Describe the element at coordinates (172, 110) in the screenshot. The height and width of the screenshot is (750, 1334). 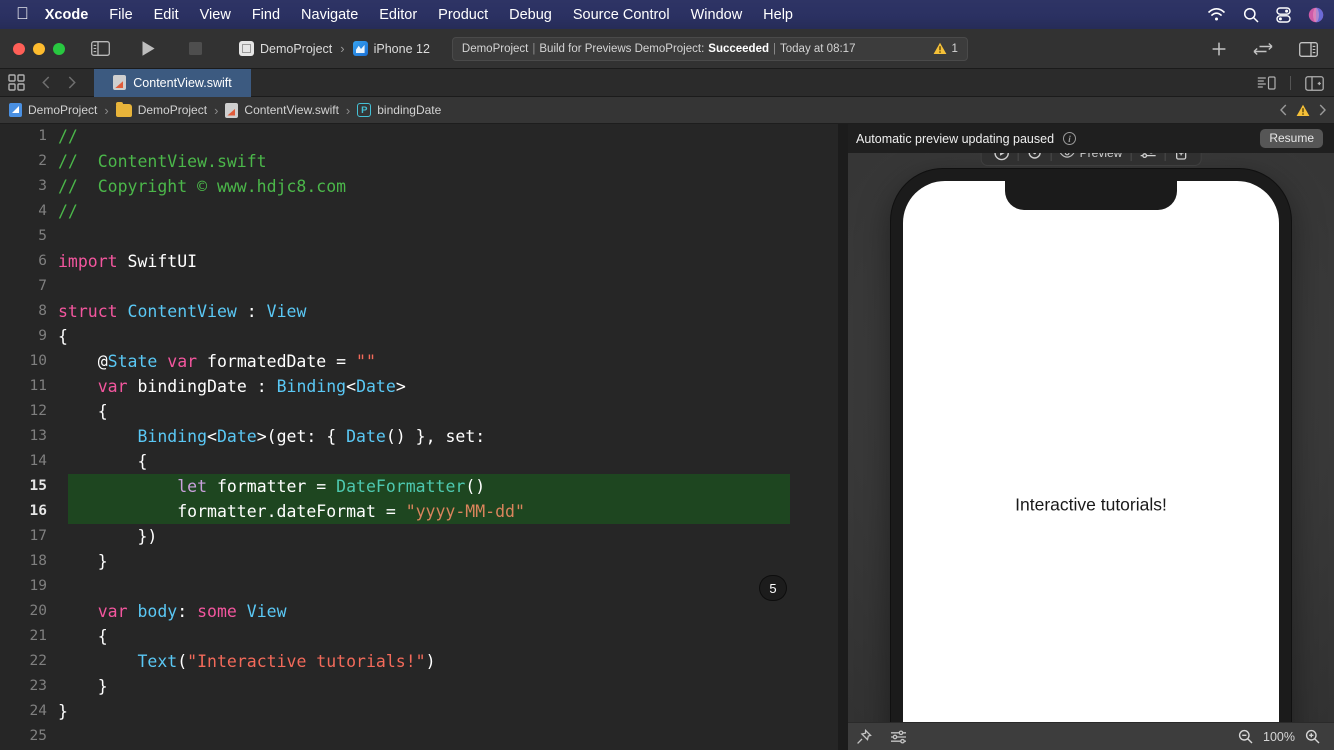
I see `breadcrumb-label-1: DemoProject` at that location.